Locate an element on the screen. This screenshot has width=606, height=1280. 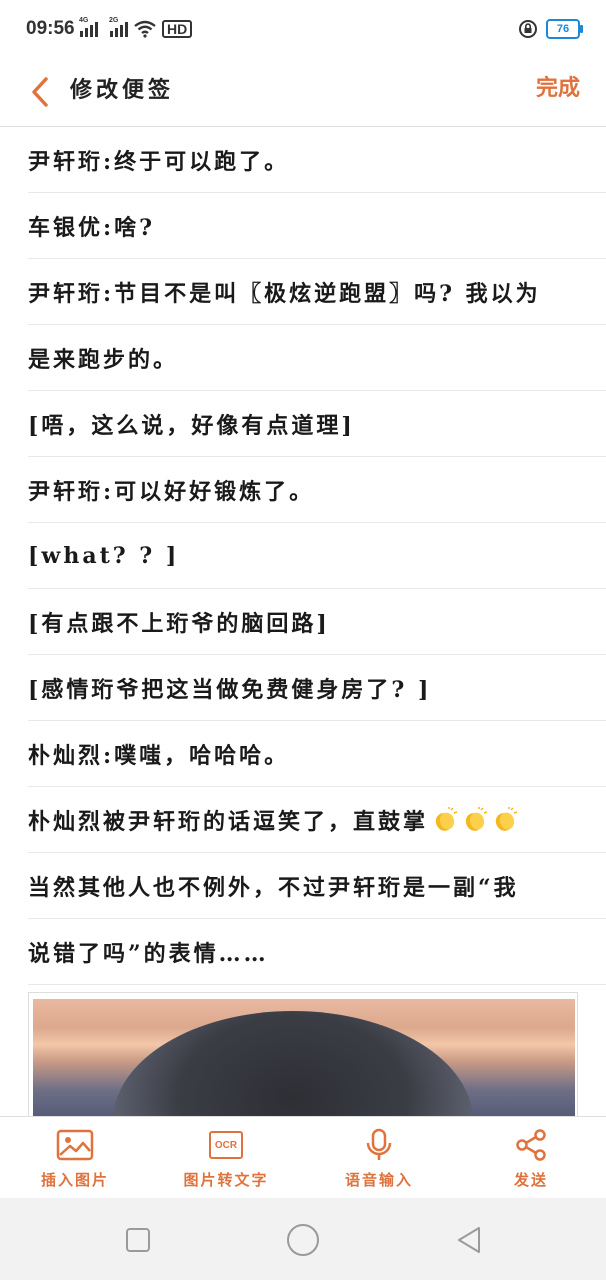
status-bar: 09:56 4G 2G HD 76 is located at coordinates (303, 31).